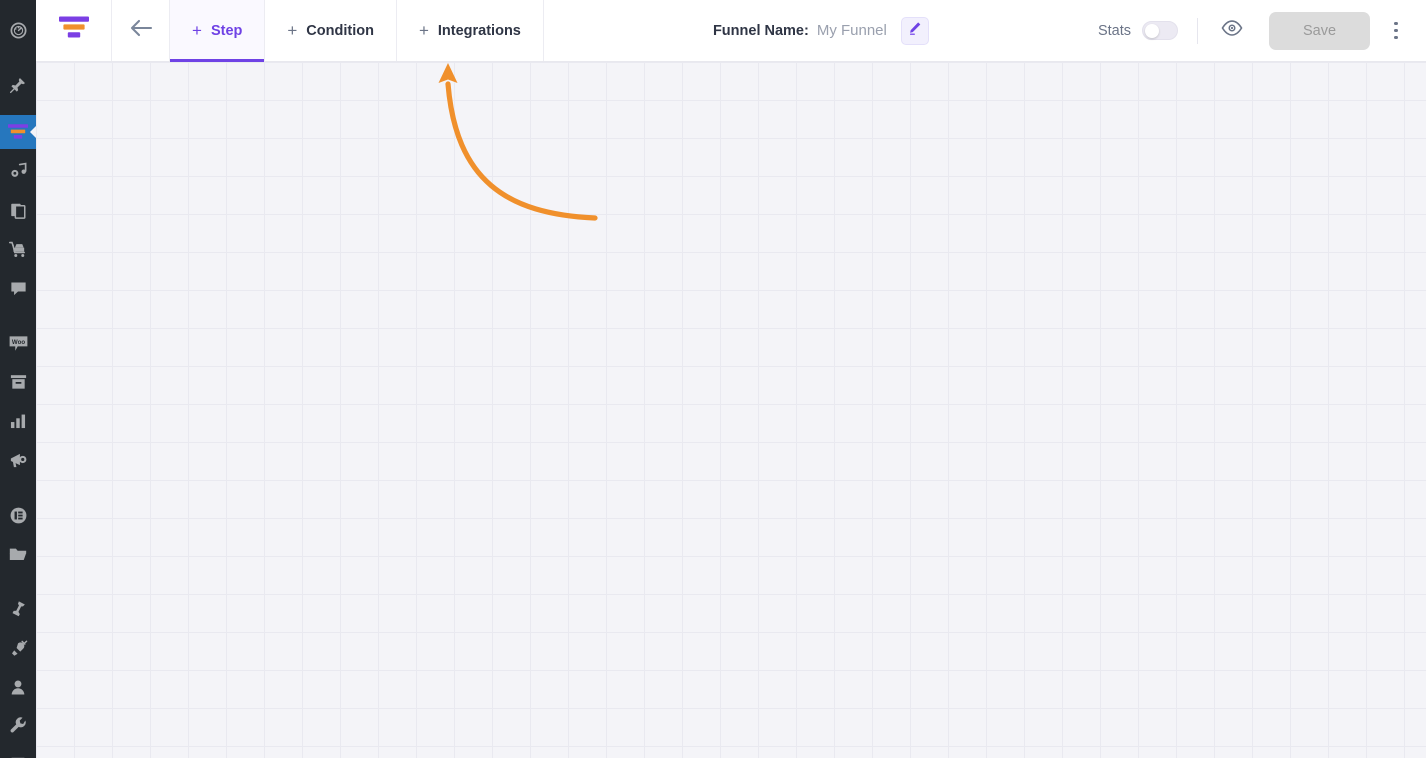 This screenshot has width=1426, height=758. I want to click on sidebar-item-users, so click(18, 687).